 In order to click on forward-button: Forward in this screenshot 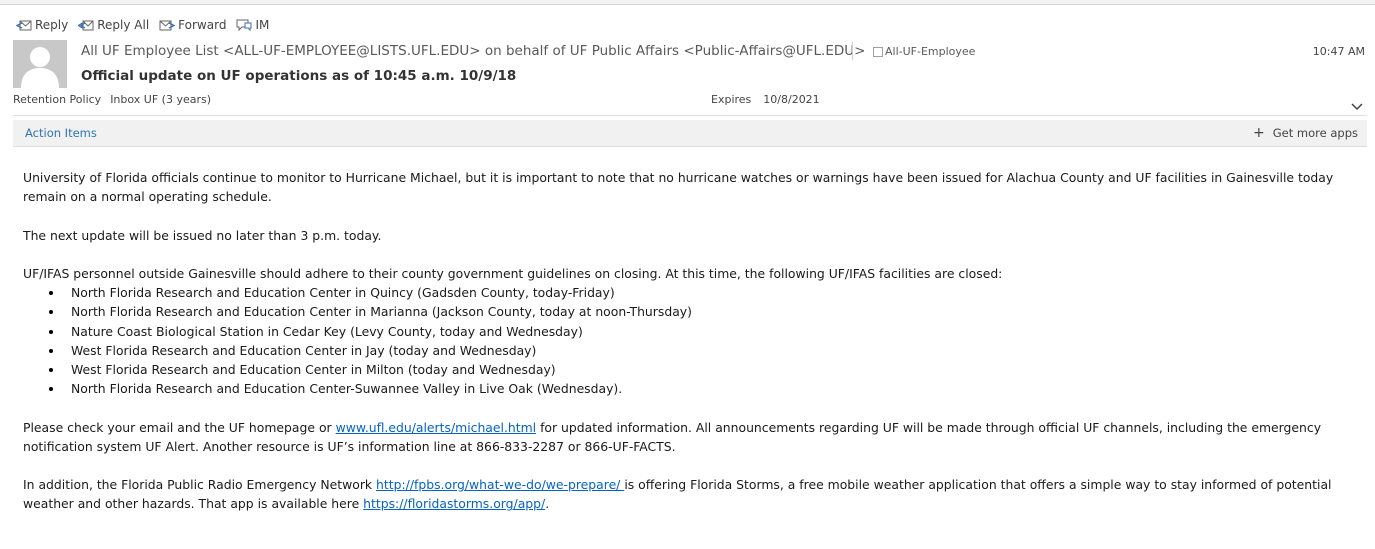, I will do `click(192, 25)`.